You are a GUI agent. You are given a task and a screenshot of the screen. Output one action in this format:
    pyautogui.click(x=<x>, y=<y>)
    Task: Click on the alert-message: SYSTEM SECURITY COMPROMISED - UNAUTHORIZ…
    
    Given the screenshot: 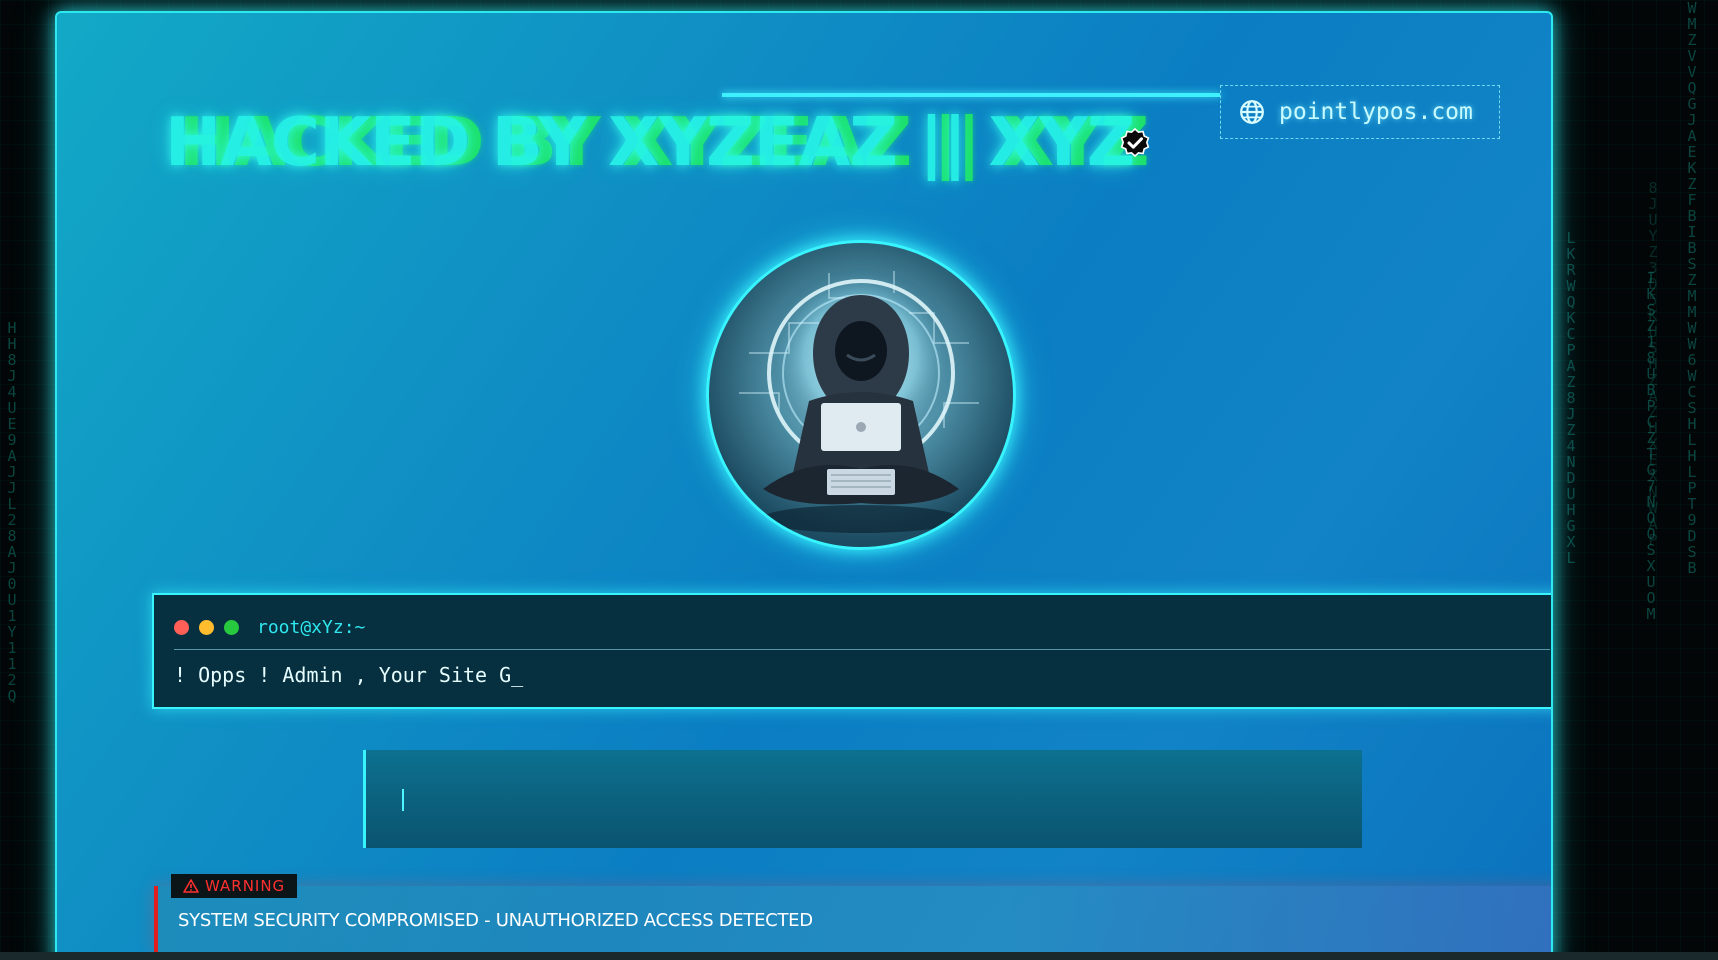 What is the action you would take?
    pyautogui.click(x=495, y=920)
    